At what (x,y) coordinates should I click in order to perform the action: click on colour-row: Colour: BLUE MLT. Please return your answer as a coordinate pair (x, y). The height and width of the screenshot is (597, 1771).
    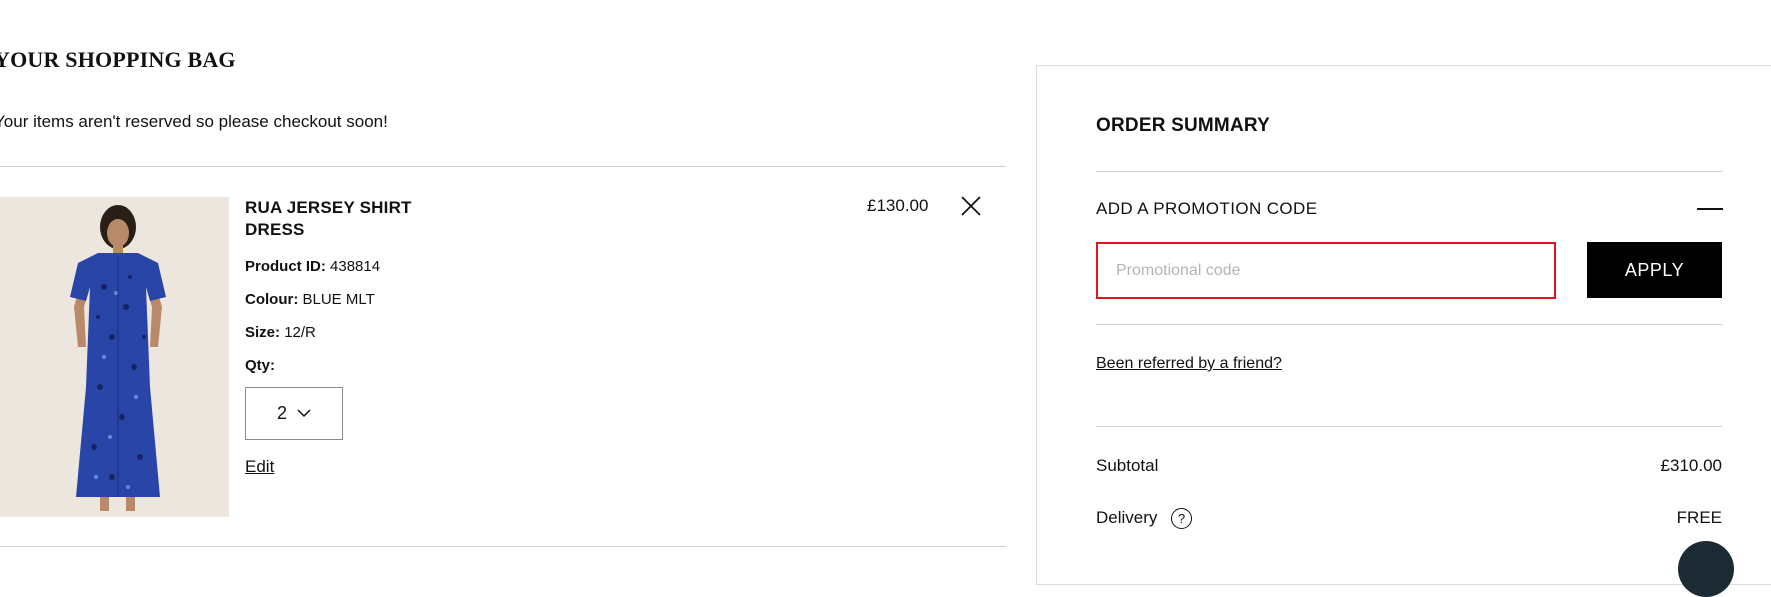
    Looking at the image, I should click on (310, 299).